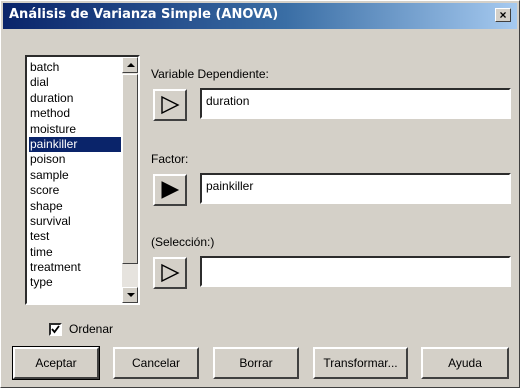 The width and height of the screenshot is (520, 388). Describe the element at coordinates (75, 206) in the screenshot. I see `variable-list-item: shape` at that location.